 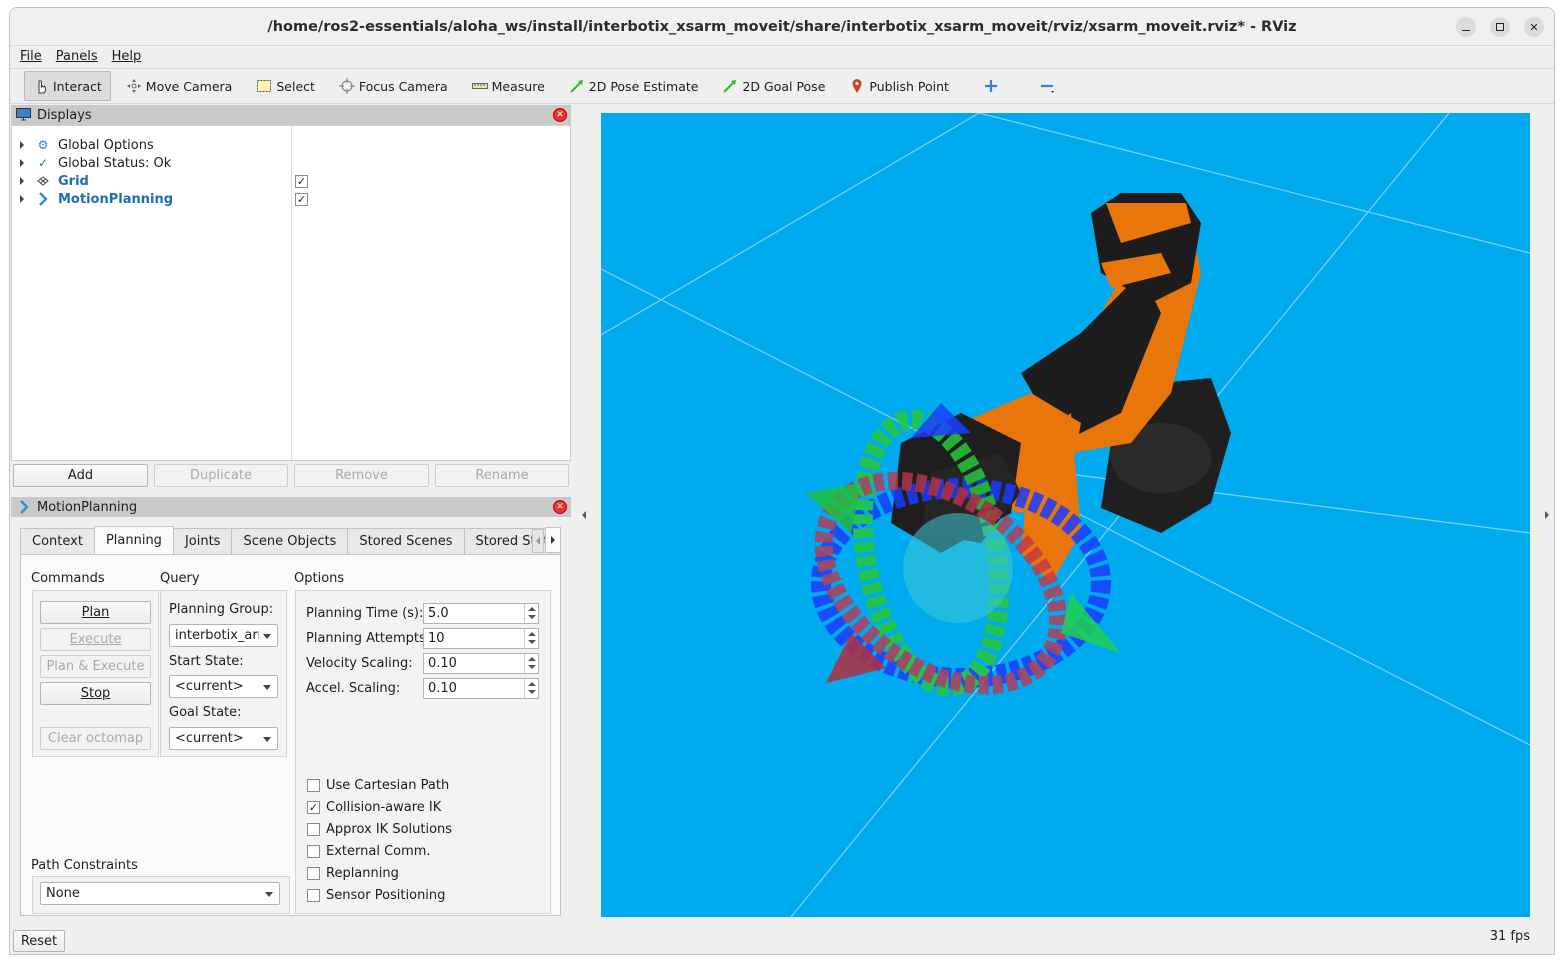 What do you see at coordinates (359, 663) in the screenshot?
I see `velocity-scaling-label: Velocity Scaling:` at bounding box center [359, 663].